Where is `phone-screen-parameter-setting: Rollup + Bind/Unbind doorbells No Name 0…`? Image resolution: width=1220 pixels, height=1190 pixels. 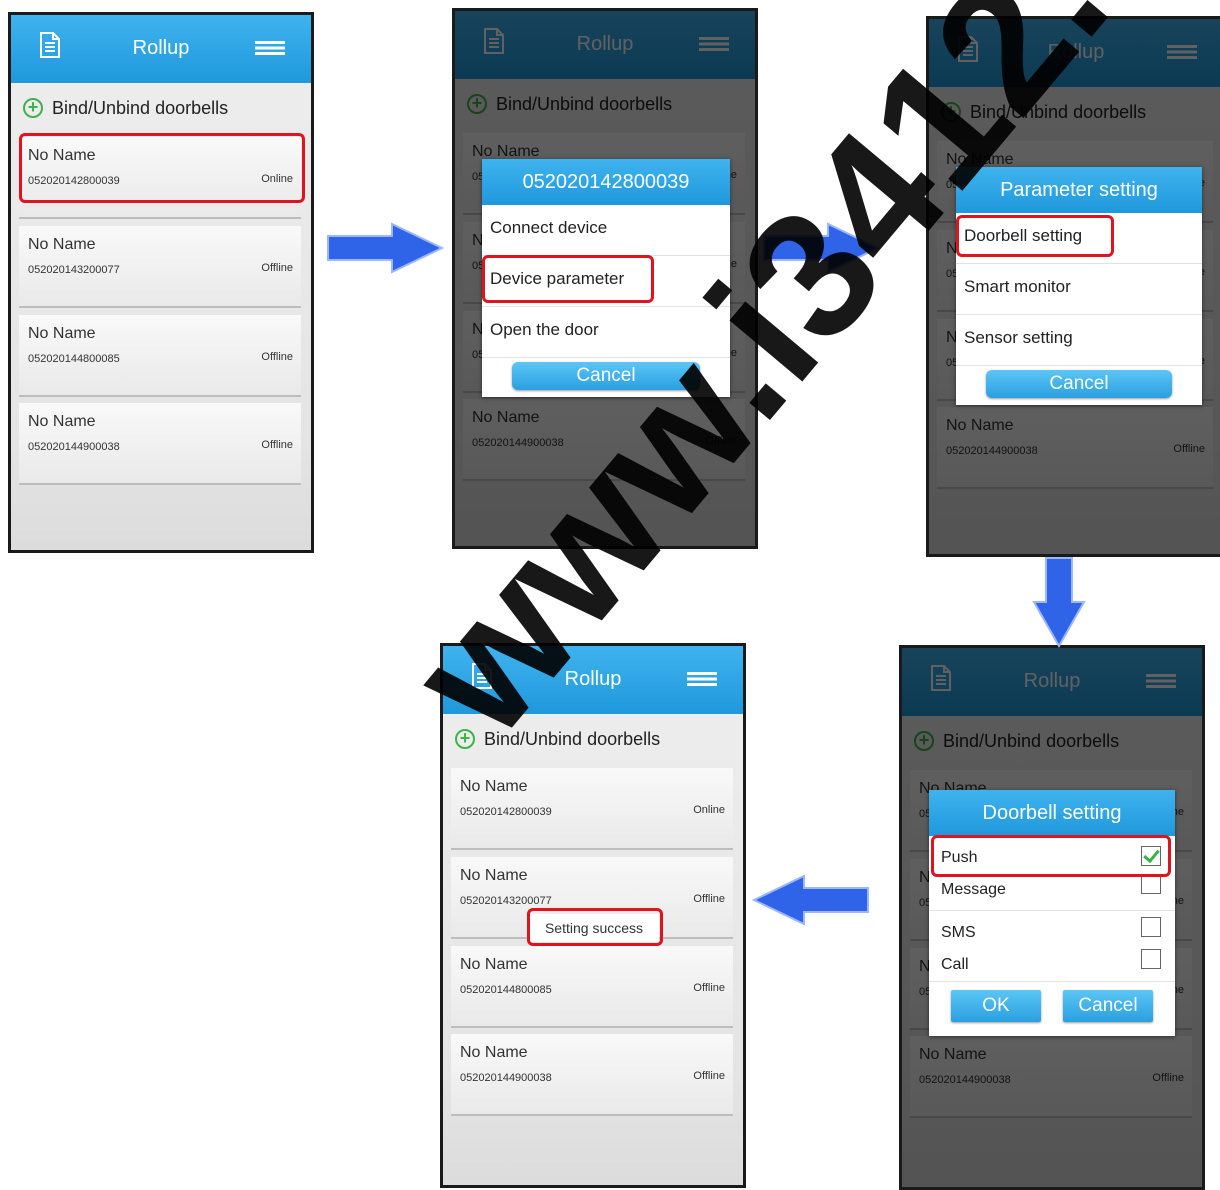 phone-screen-parameter-setting: Rollup + Bind/Unbind doorbells No Name 0… is located at coordinates (1073, 286).